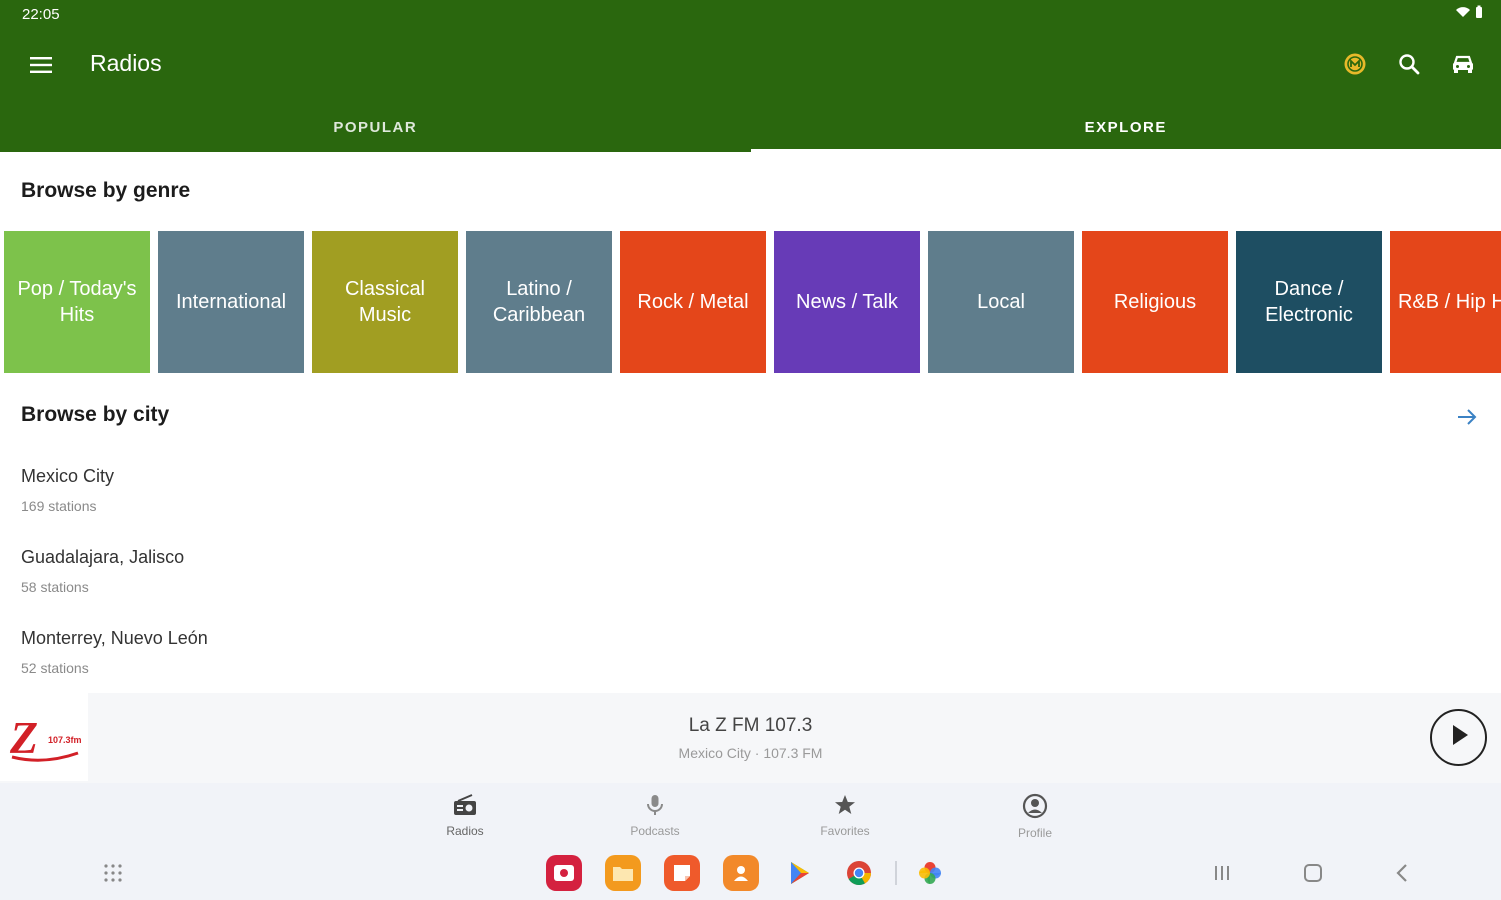 This screenshot has width=1501, height=900. I want to click on search-icon, so click(1409, 64).